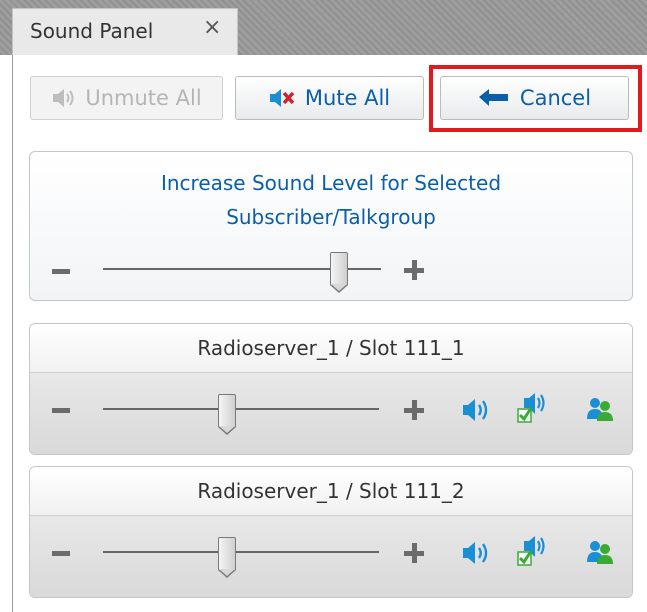  What do you see at coordinates (92, 31) in the screenshot?
I see `tab-title: Sound Panel` at bounding box center [92, 31].